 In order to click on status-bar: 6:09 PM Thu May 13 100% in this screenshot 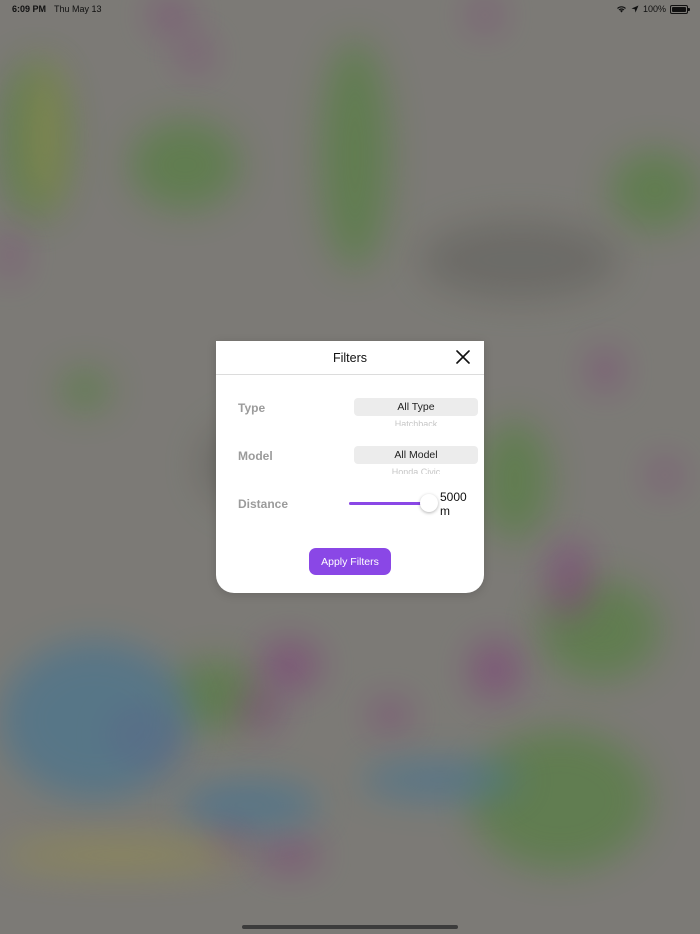, I will do `click(350, 9)`.